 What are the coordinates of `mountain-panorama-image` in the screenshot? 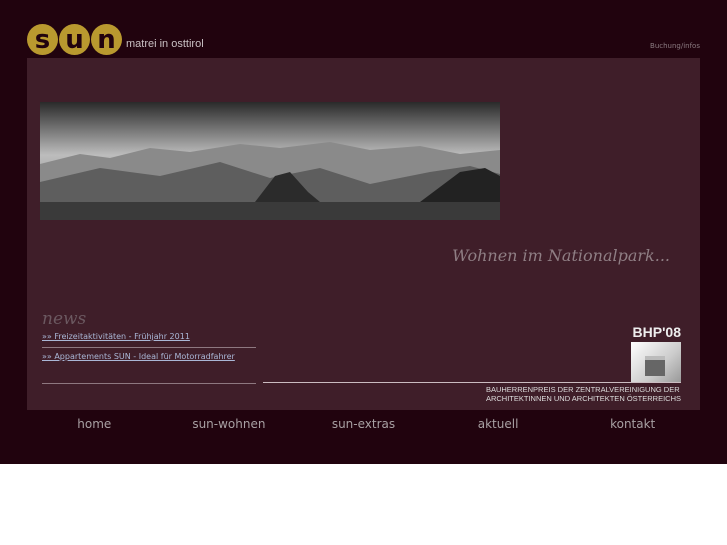 It's located at (270, 161).